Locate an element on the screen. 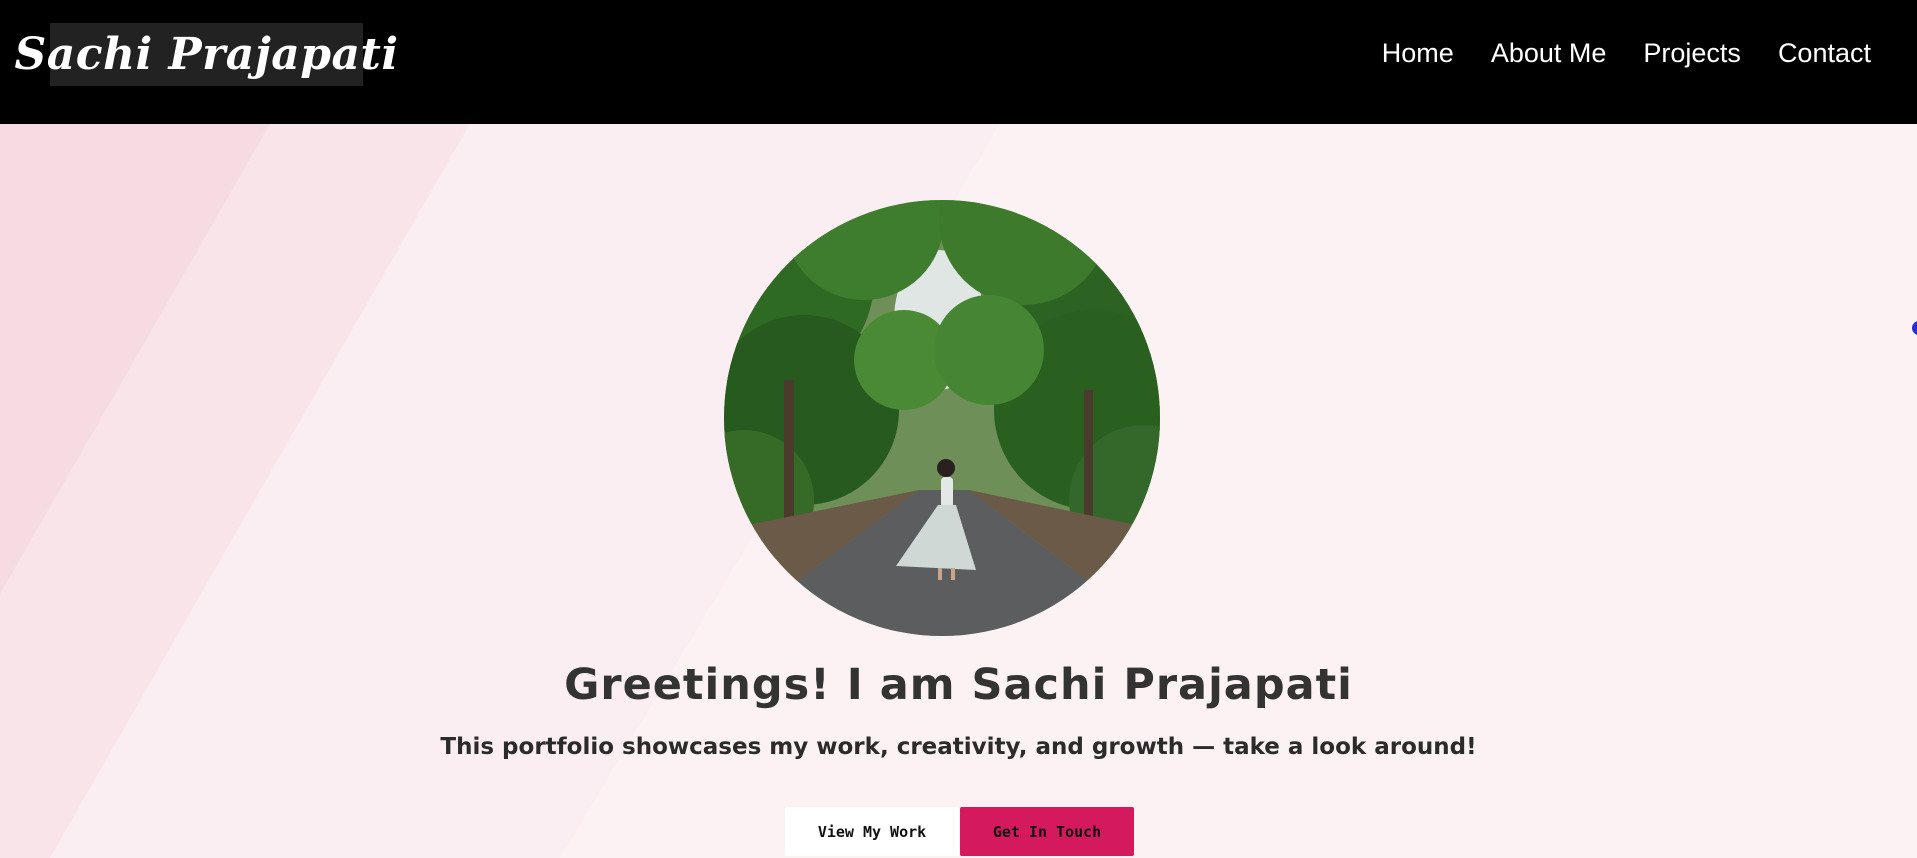  nav-link-about: About Me is located at coordinates (1549, 53).